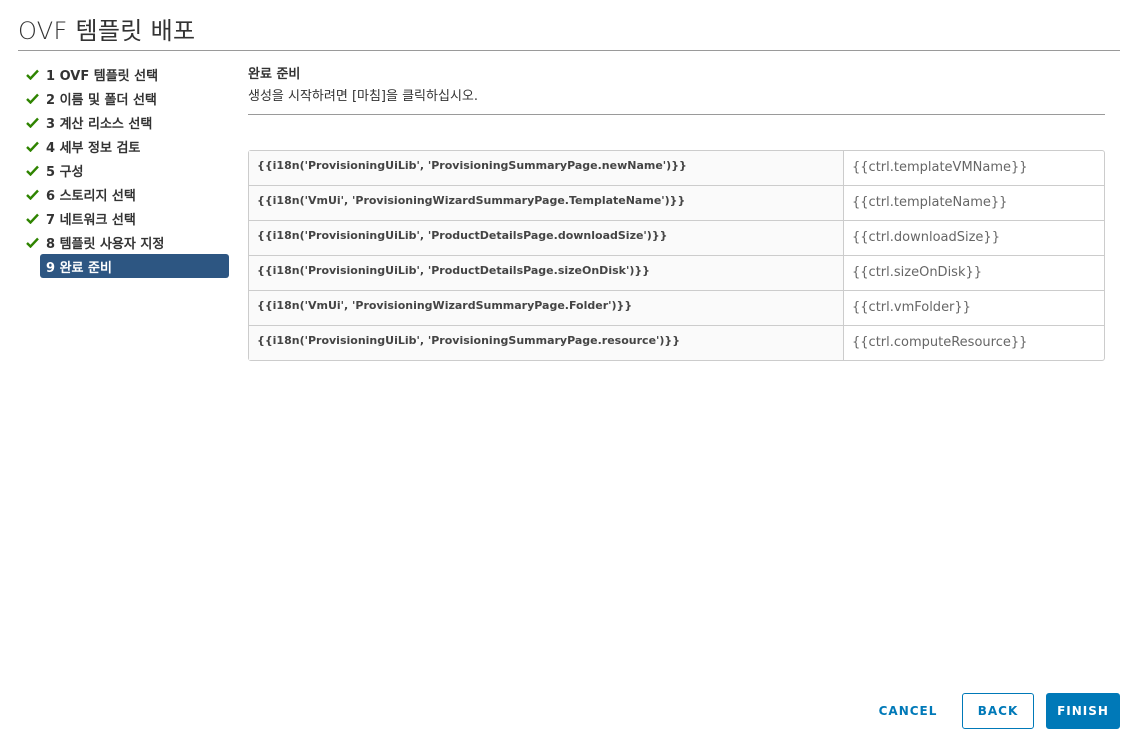 The height and width of the screenshot is (745, 1131). Describe the element at coordinates (105, 244) in the screenshot. I see `step-label: 8 템플릿 사용자 지정` at that location.